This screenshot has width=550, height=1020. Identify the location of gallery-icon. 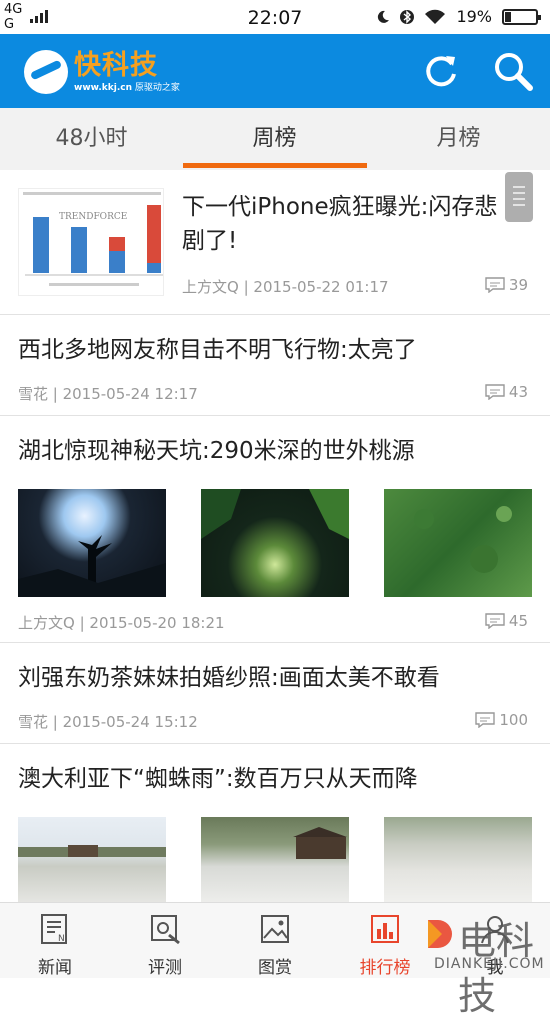
(275, 929).